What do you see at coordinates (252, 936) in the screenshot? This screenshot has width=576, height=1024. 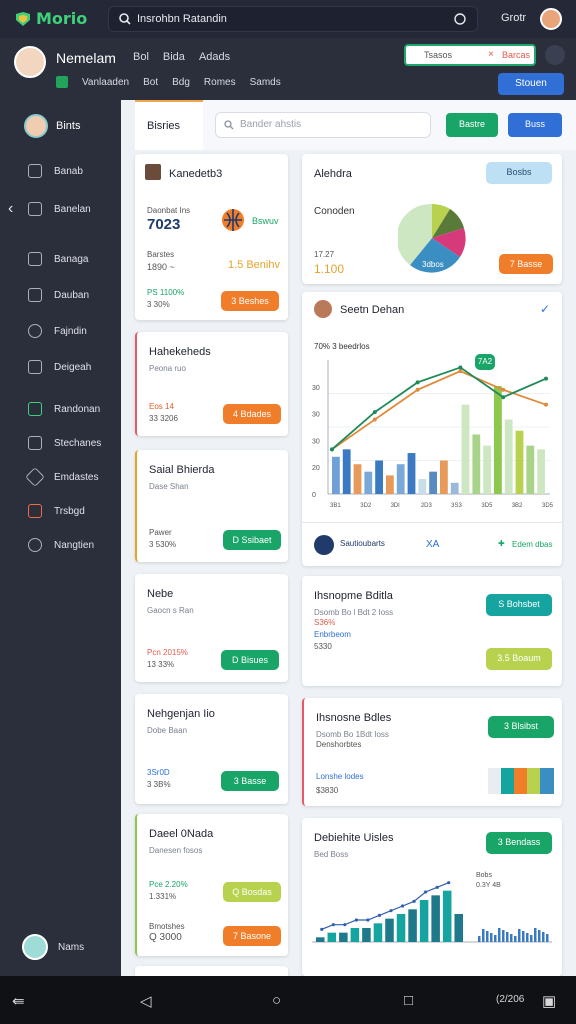 I see `card-button: 7 Basone` at bounding box center [252, 936].